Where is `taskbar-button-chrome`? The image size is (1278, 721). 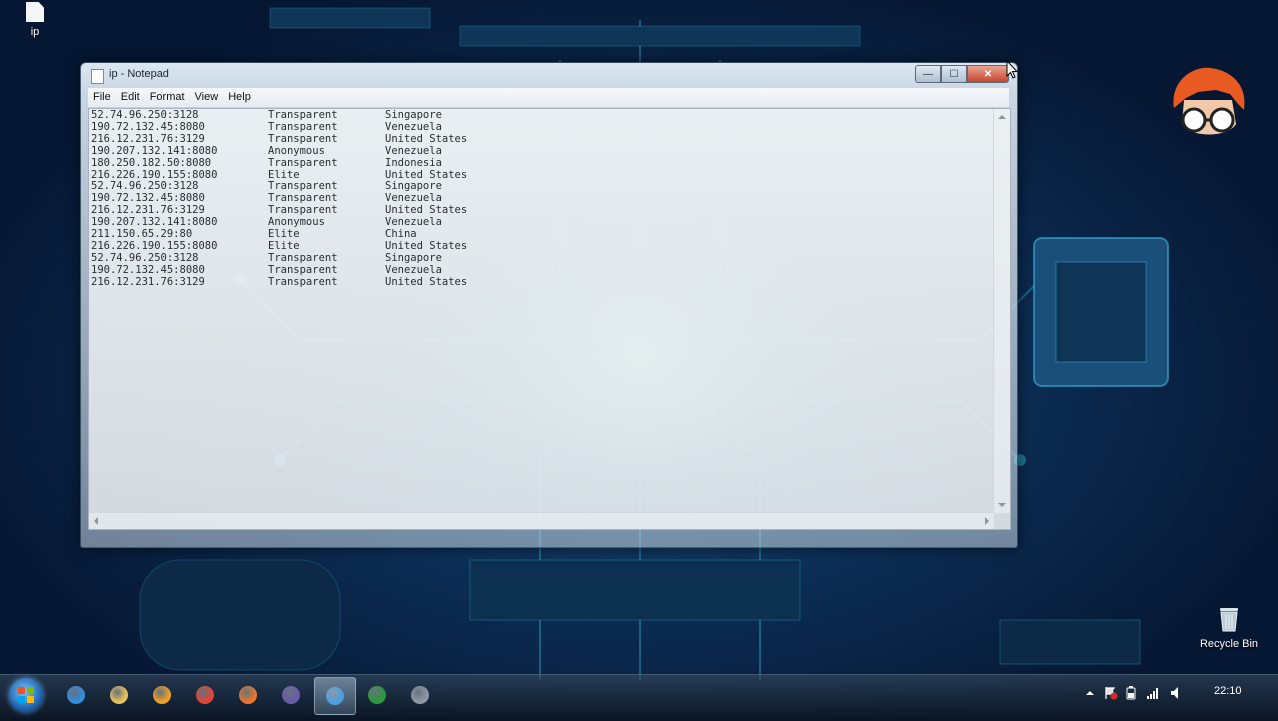 taskbar-button-chrome is located at coordinates (205, 695).